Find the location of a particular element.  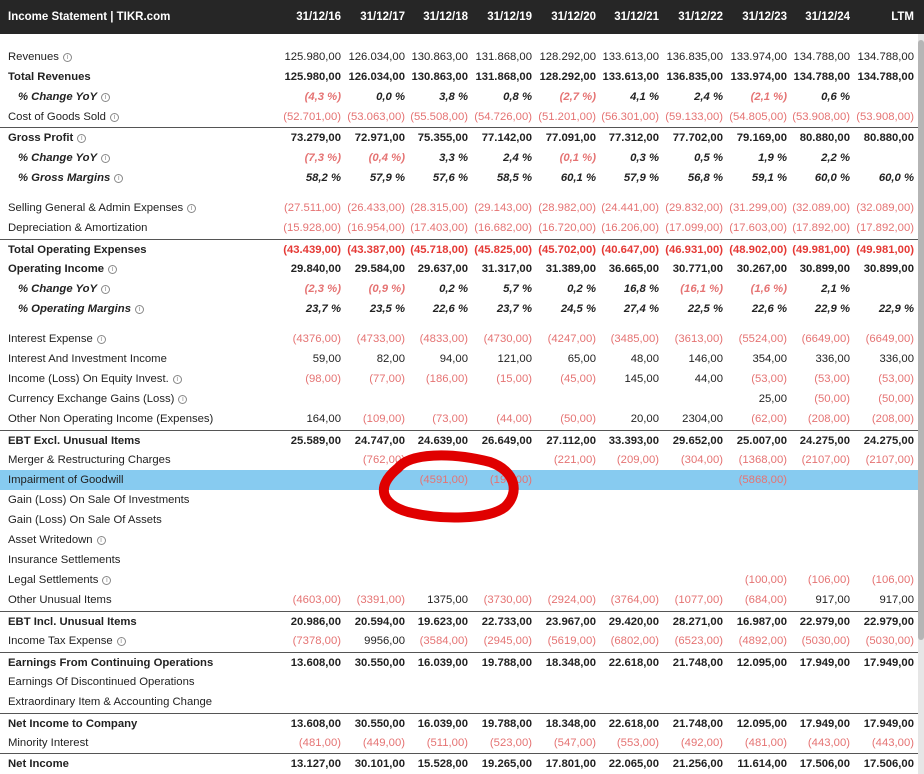

row-label-text: % Change YoY is located at coordinates (58, 158).